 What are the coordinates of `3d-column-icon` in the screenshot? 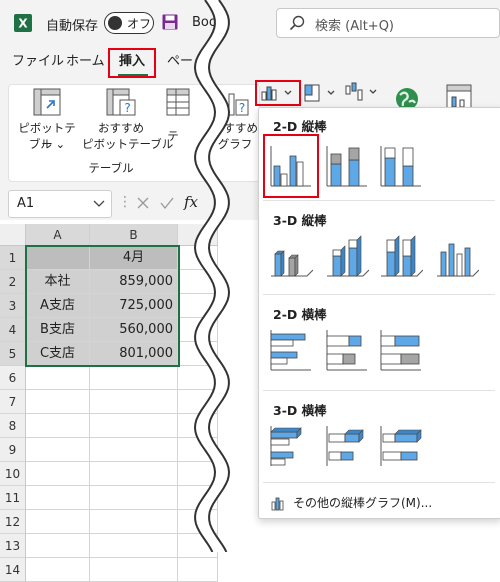 It's located at (457, 256).